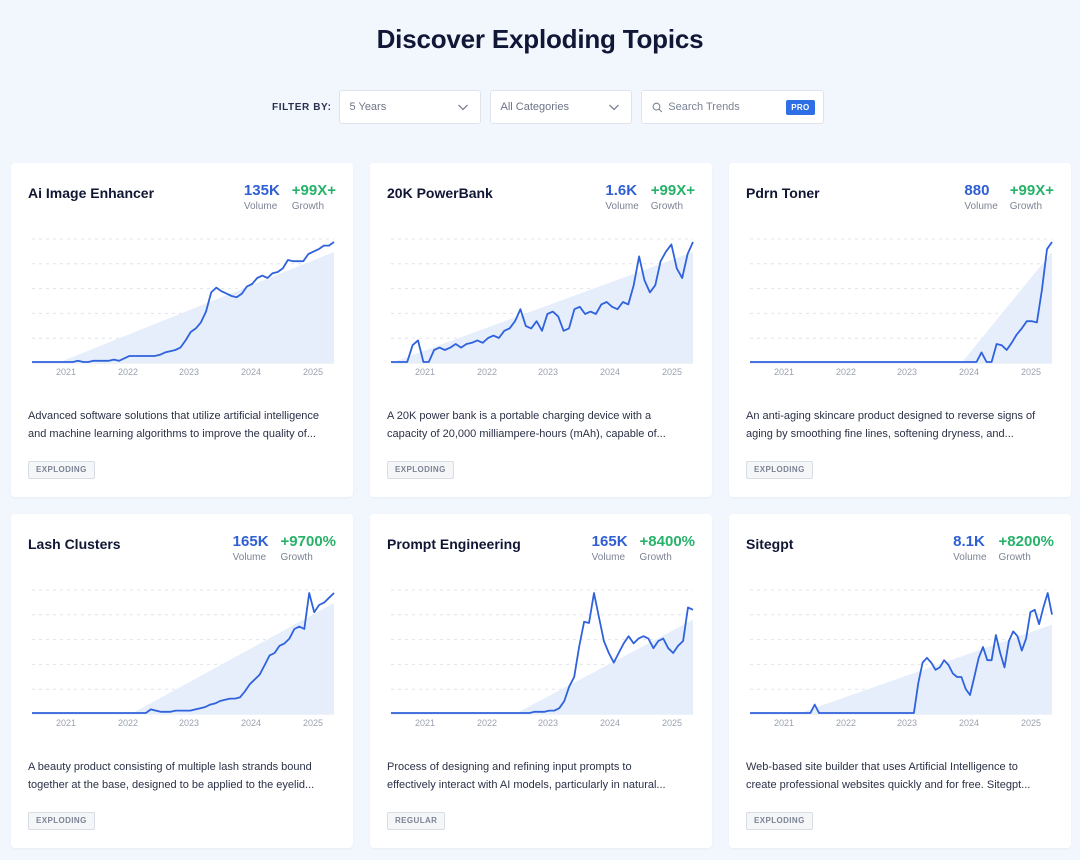 The width and height of the screenshot is (1080, 860). What do you see at coordinates (724, 107) in the screenshot?
I see `search-input` at bounding box center [724, 107].